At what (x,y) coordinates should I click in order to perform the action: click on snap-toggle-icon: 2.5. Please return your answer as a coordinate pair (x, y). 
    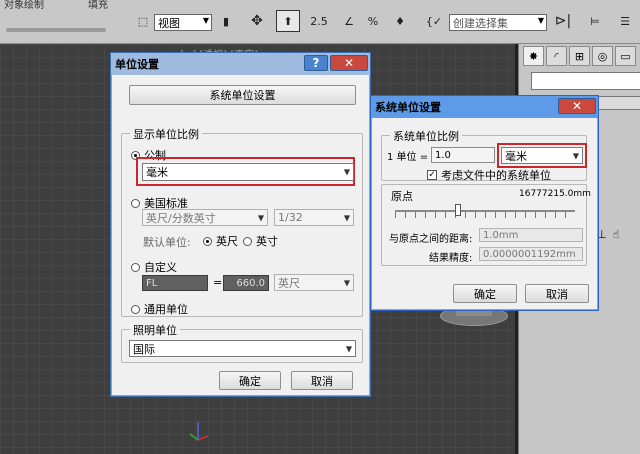
    Looking at the image, I should click on (319, 21).